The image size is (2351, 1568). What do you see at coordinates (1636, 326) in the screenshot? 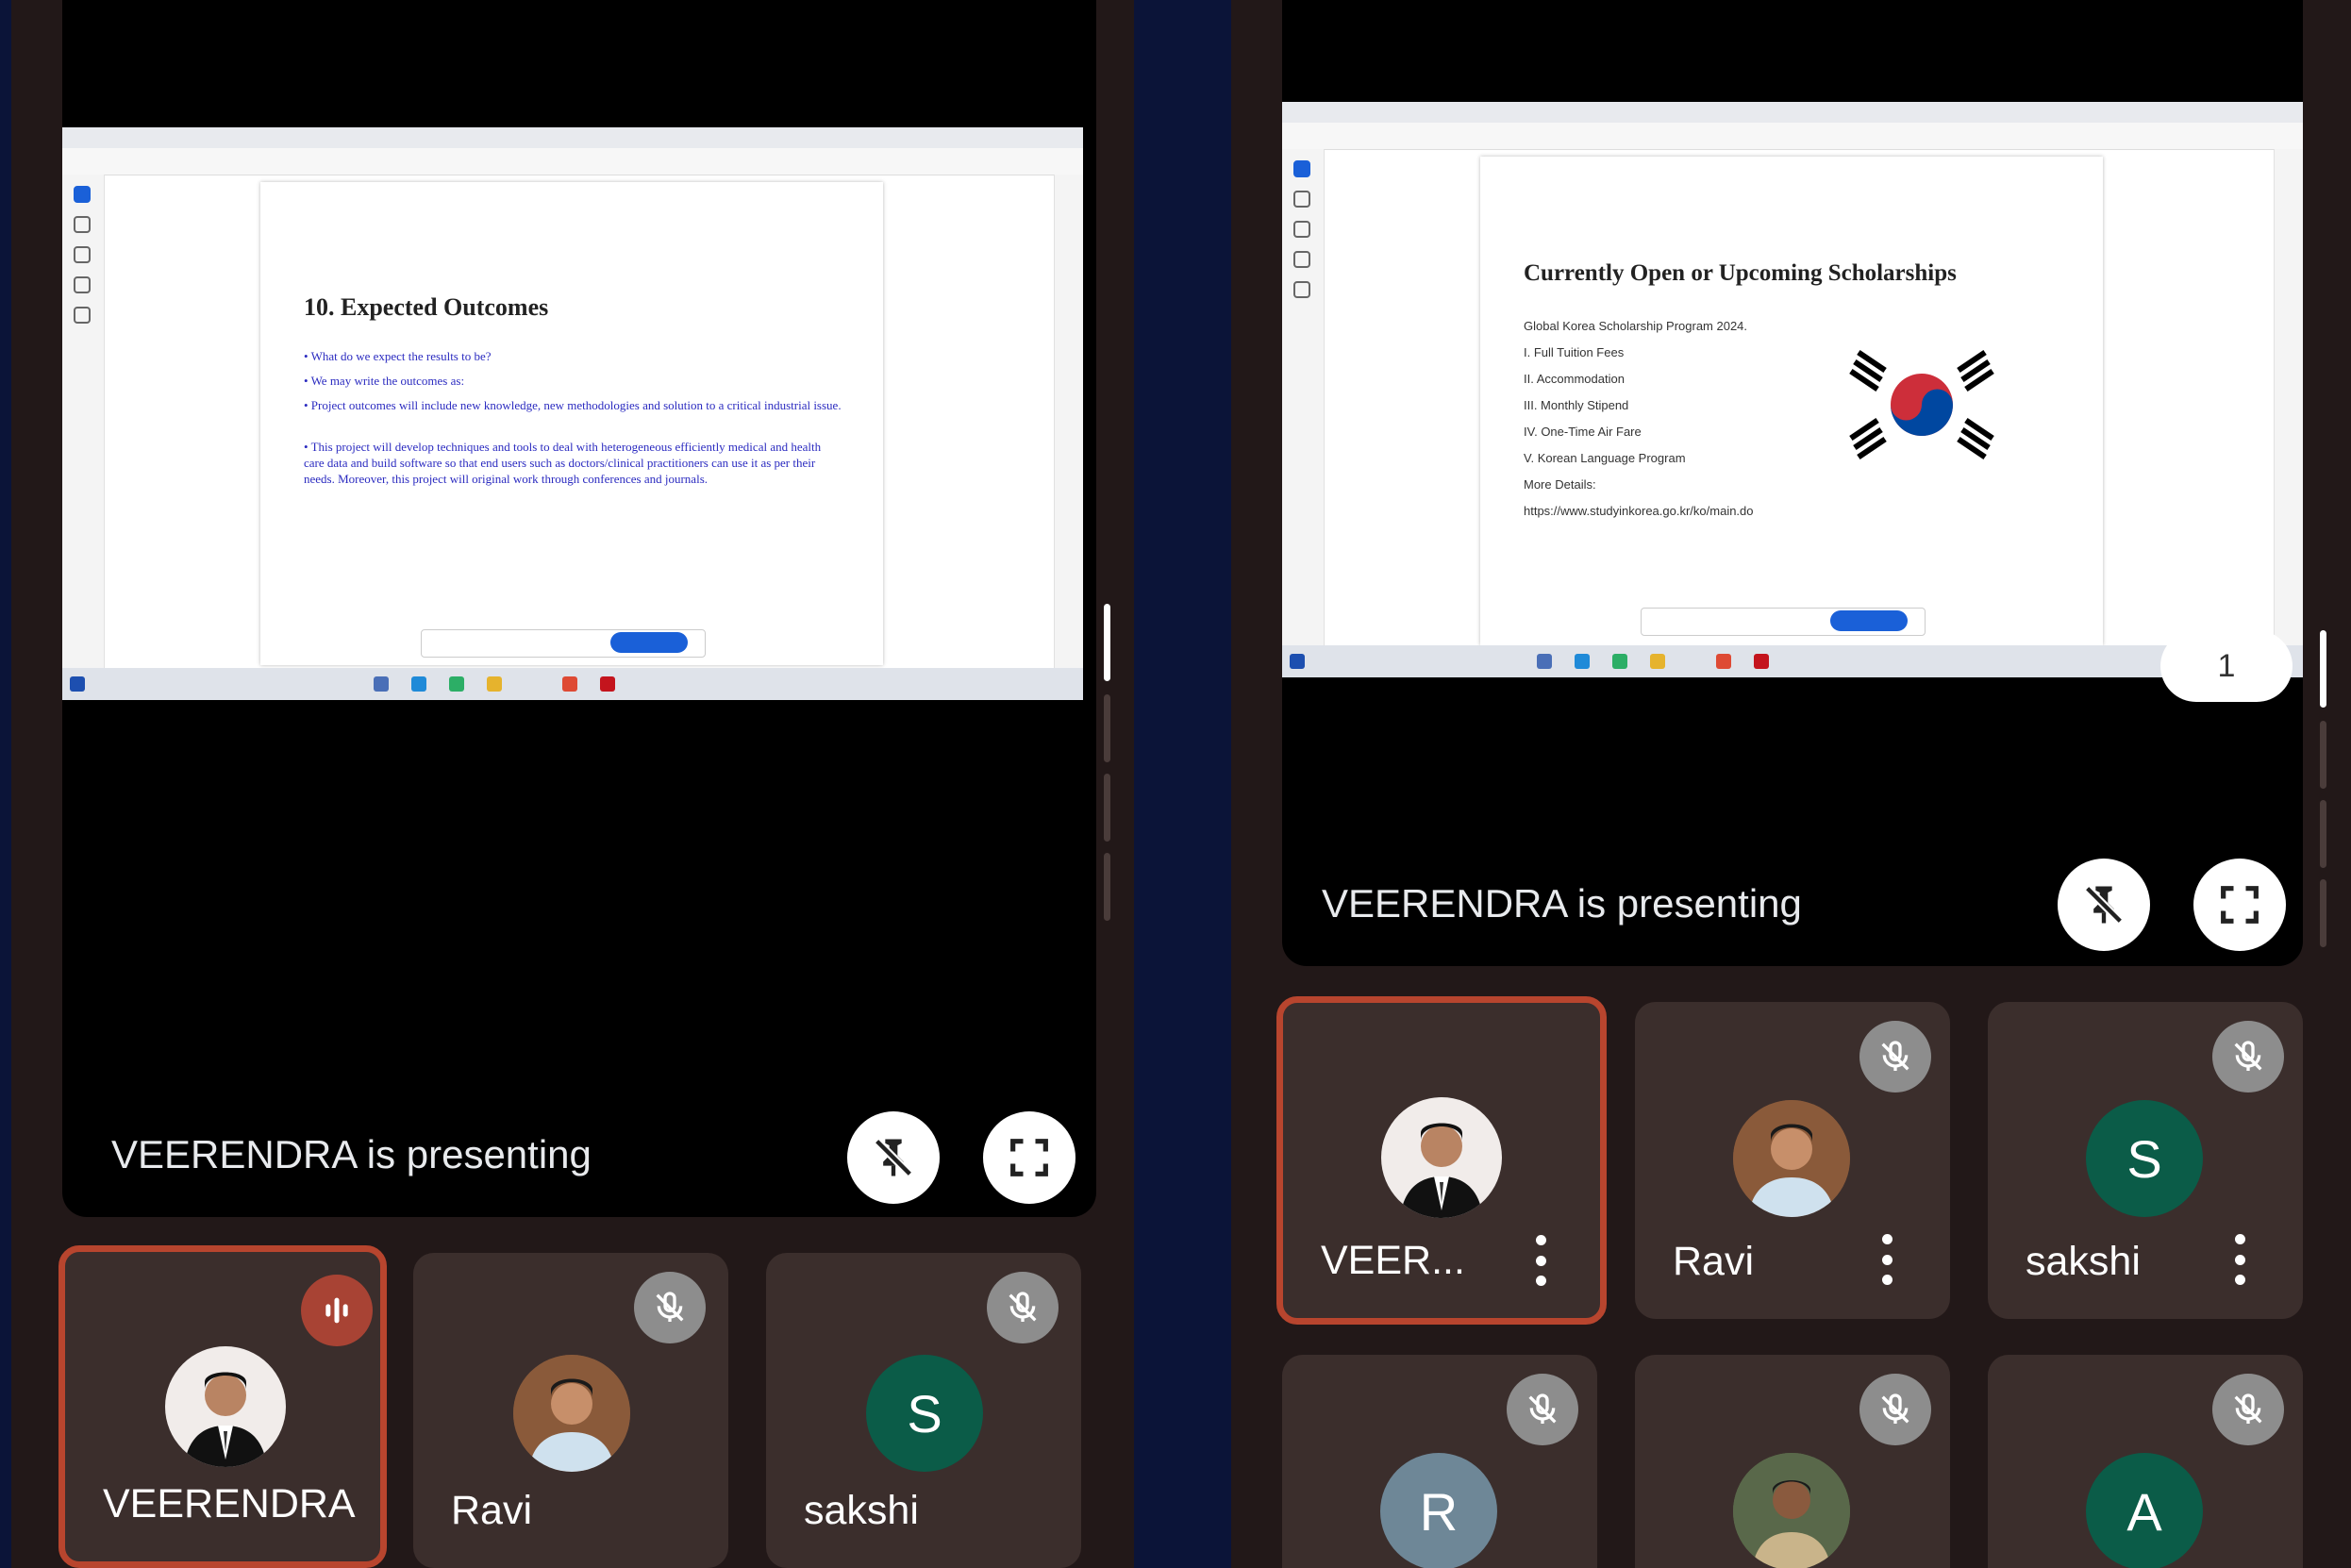
I see `slide-subheading: Global Korea Scholarship Program 2024.` at bounding box center [1636, 326].